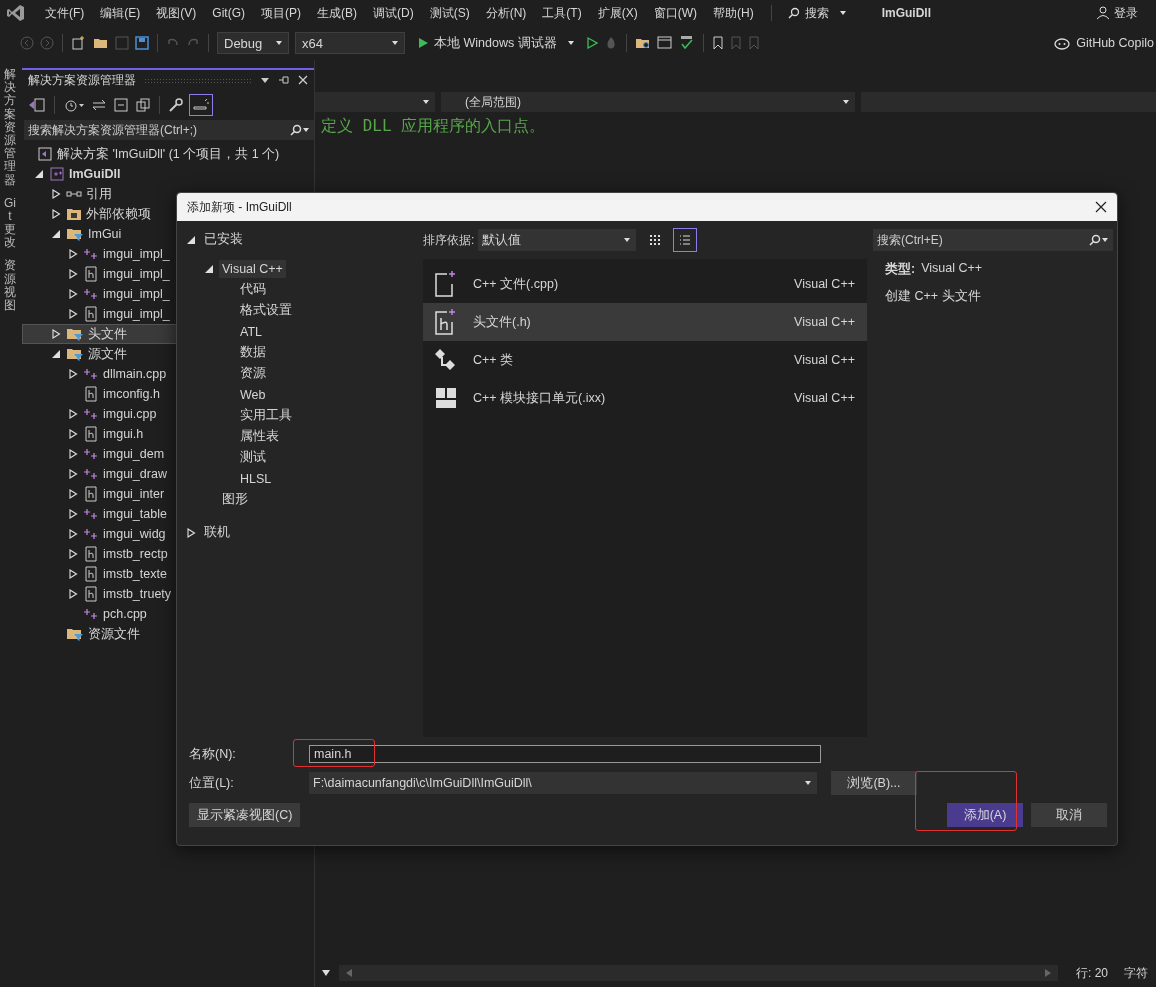 This screenshot has height=987, width=1156. Describe the element at coordinates (252, 268) in the screenshot. I see `category-item: Visual C++` at that location.